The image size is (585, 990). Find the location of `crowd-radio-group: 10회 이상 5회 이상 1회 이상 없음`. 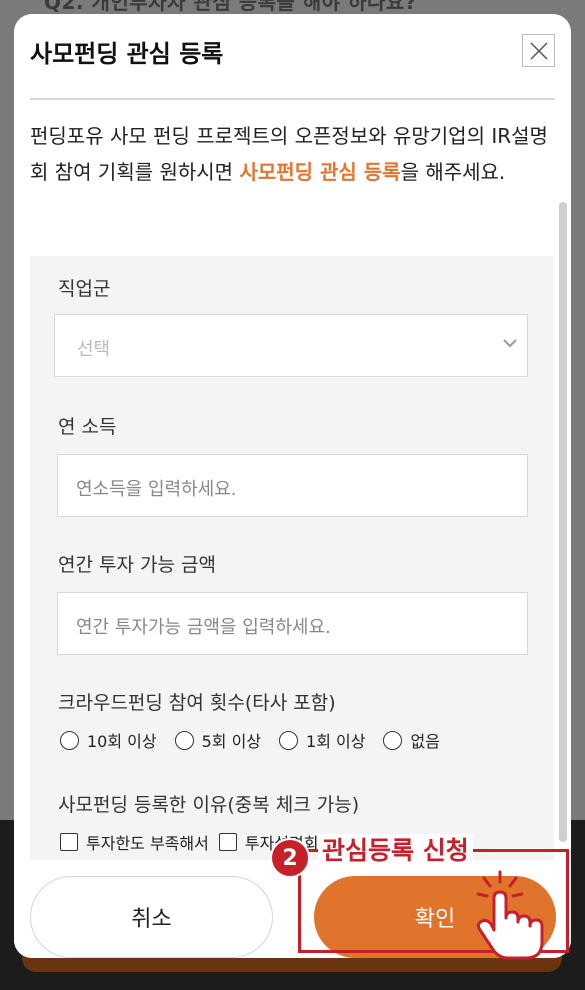

crowd-radio-group: 10회 이상 5회 이상 1회 이상 없음 is located at coordinates (259, 740).